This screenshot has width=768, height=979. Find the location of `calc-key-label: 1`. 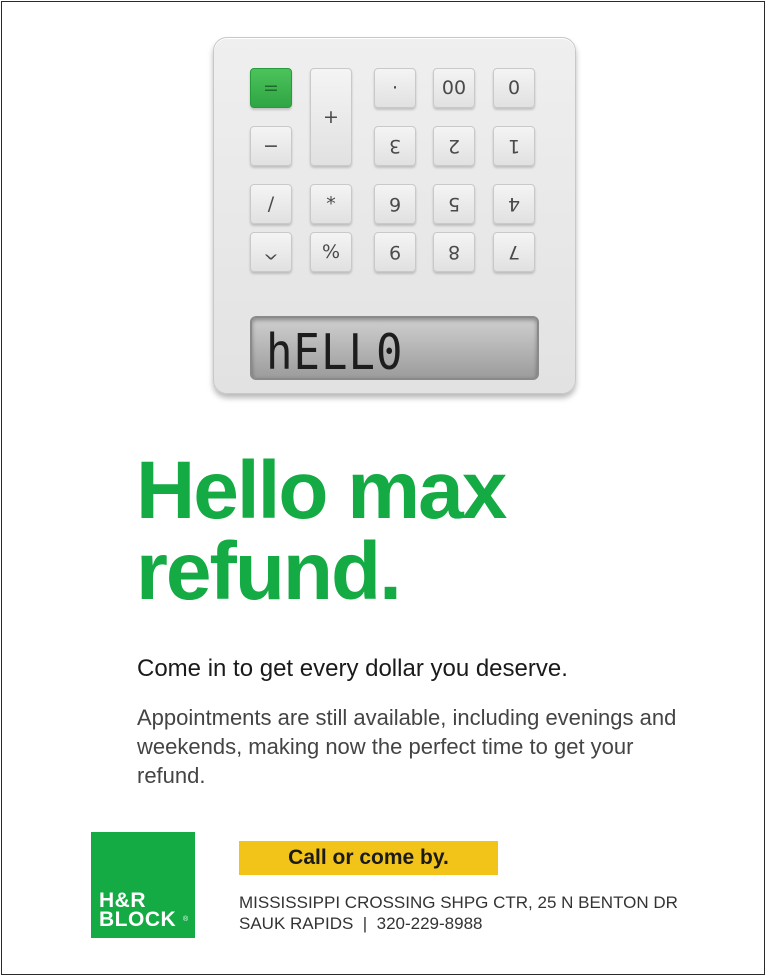

calc-key-label: 1 is located at coordinates (514, 146).